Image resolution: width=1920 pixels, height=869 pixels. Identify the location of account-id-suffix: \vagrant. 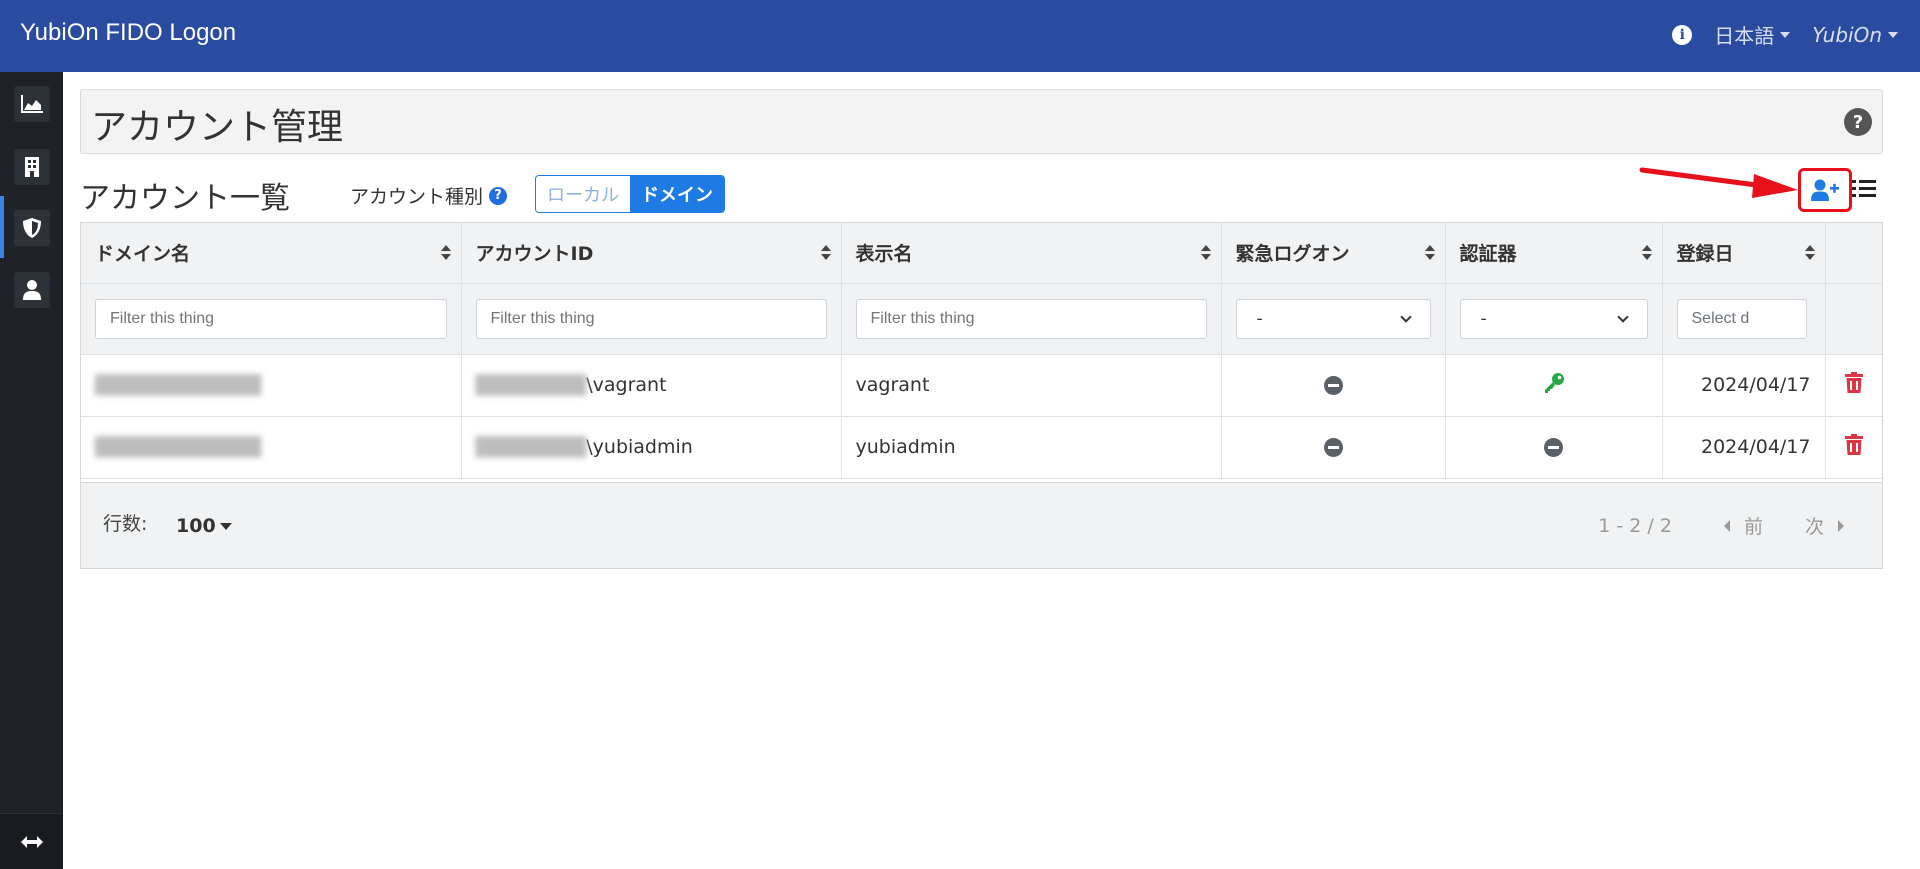
(626, 385).